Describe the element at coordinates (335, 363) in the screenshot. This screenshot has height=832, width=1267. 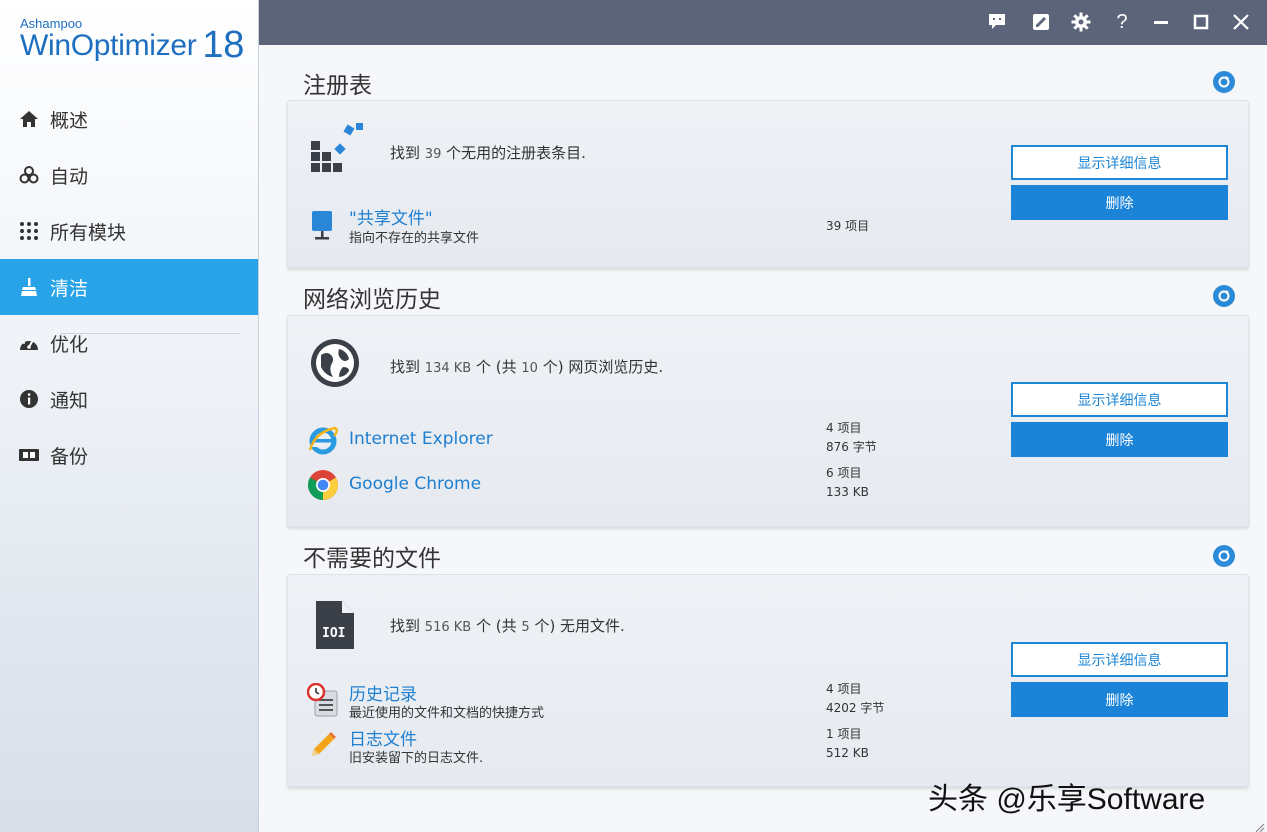
I see `globe-icon` at that location.